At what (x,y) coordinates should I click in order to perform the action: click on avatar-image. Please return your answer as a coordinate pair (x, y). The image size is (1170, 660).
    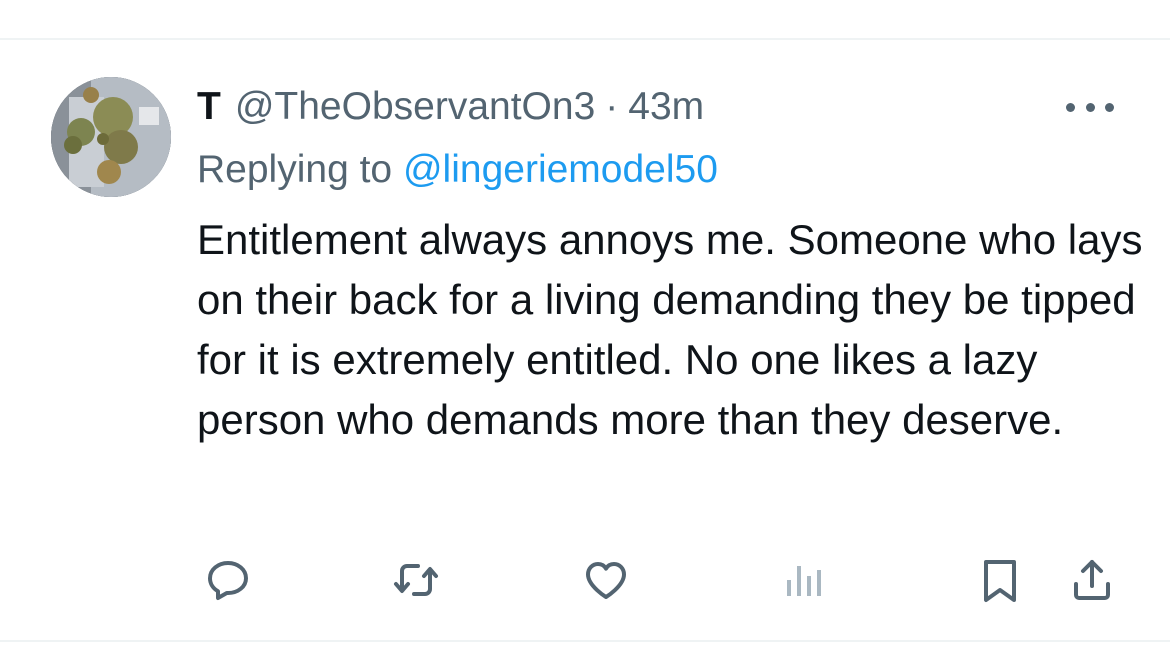
    Looking at the image, I should click on (111, 137).